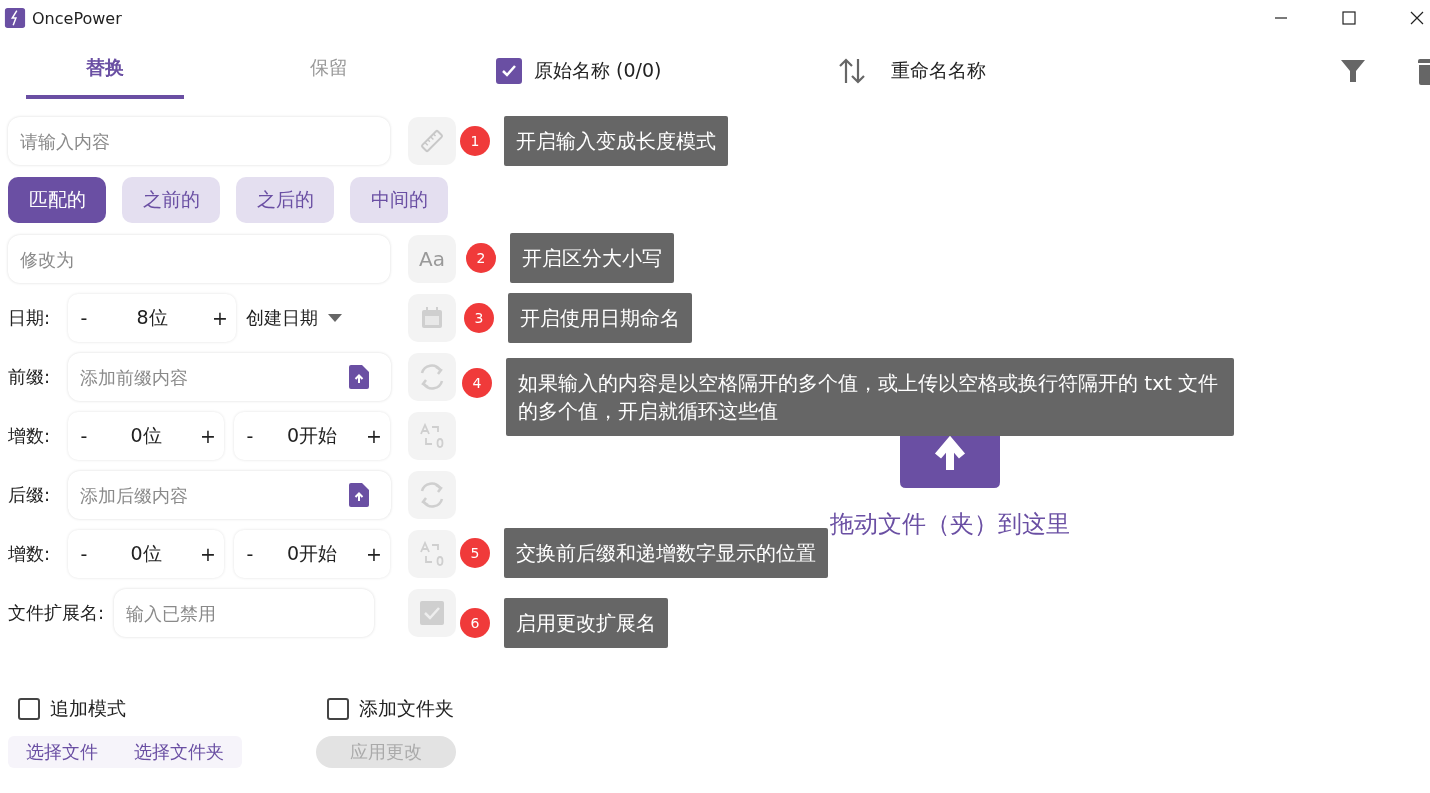 Image resolution: width=1430 pixels, height=793 pixels. What do you see at coordinates (229, 495) in the screenshot?
I see `text-field: 添加后缀内容` at bounding box center [229, 495].